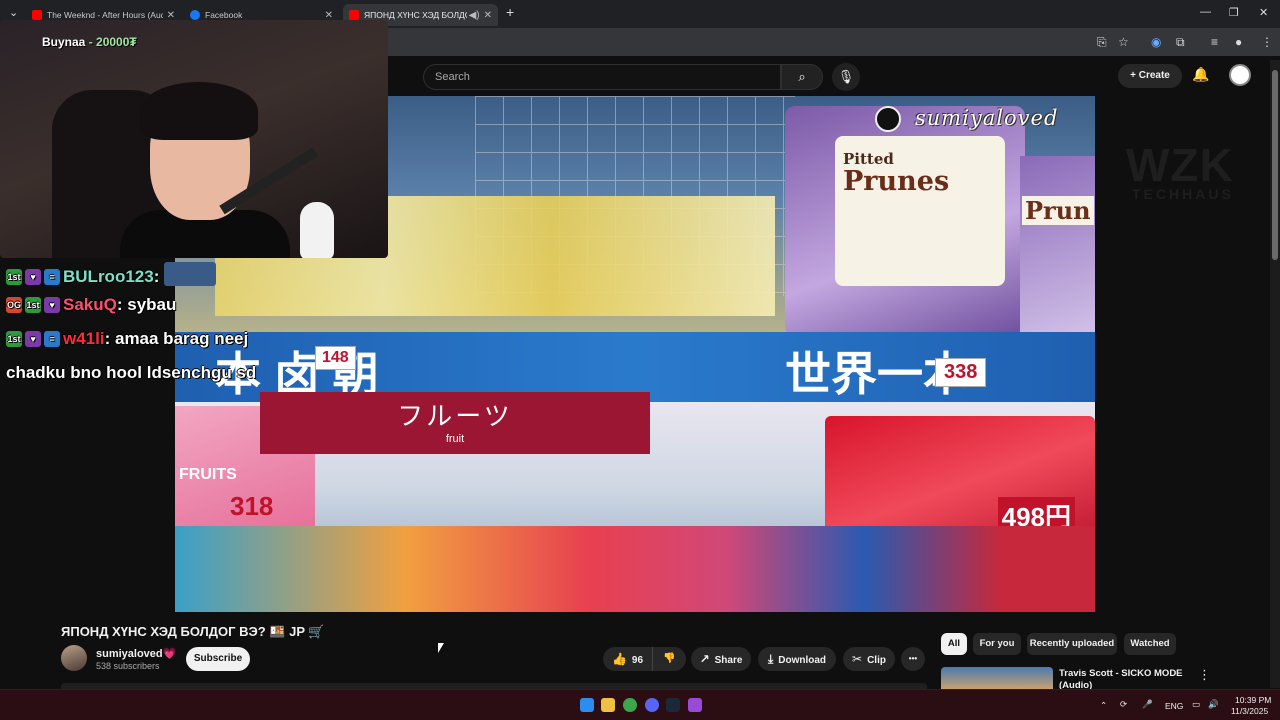  Describe the element at coordinates (920, 211) in the screenshot. I see `video-frame-prunes-label: Pitted Prunes` at that location.